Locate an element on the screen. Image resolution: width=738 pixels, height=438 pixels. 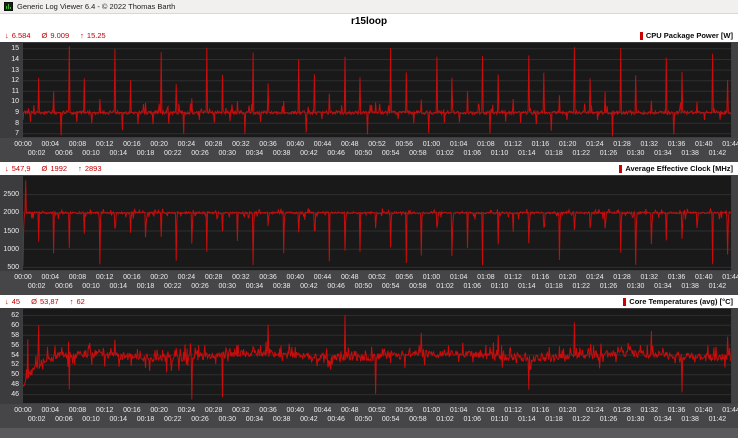
x-tick-label: 00:38 is located at coordinates (281, 286).